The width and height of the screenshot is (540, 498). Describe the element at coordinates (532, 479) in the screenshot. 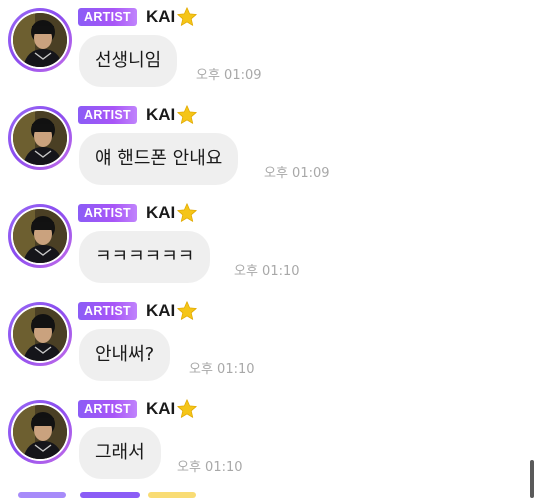

I see `scrollbar-thumb` at that location.